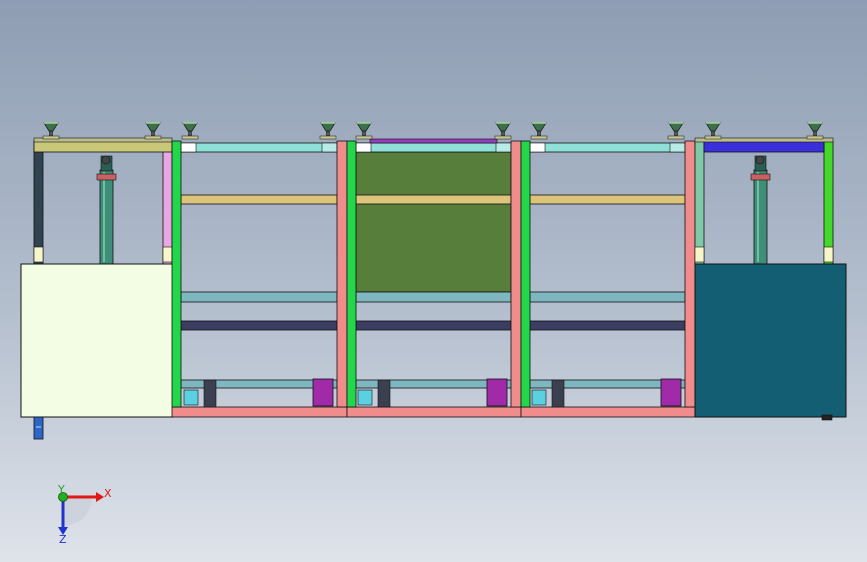 Image resolution: width=867 pixels, height=562 pixels. Describe the element at coordinates (607, 297) in the screenshot. I see `bay-3-rail` at that location.